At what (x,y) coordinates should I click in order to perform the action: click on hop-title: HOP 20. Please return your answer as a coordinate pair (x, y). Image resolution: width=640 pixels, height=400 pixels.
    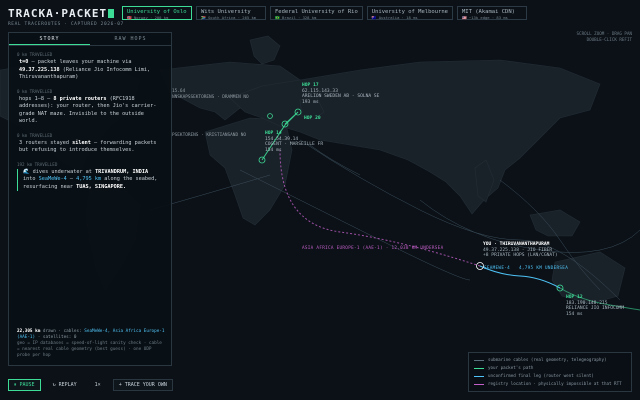
    Looking at the image, I should click on (312, 118).